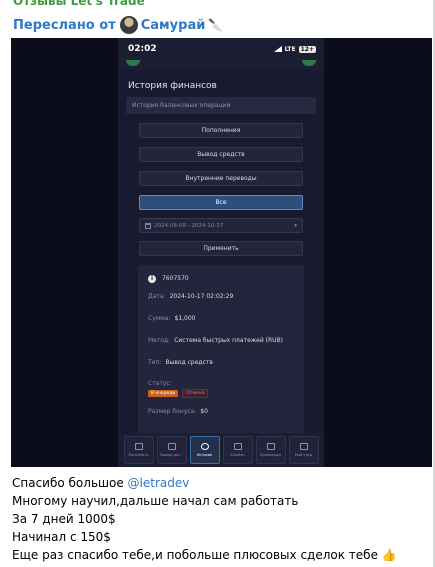 This screenshot has width=435, height=567. I want to click on top-strip, so click(221, 65).